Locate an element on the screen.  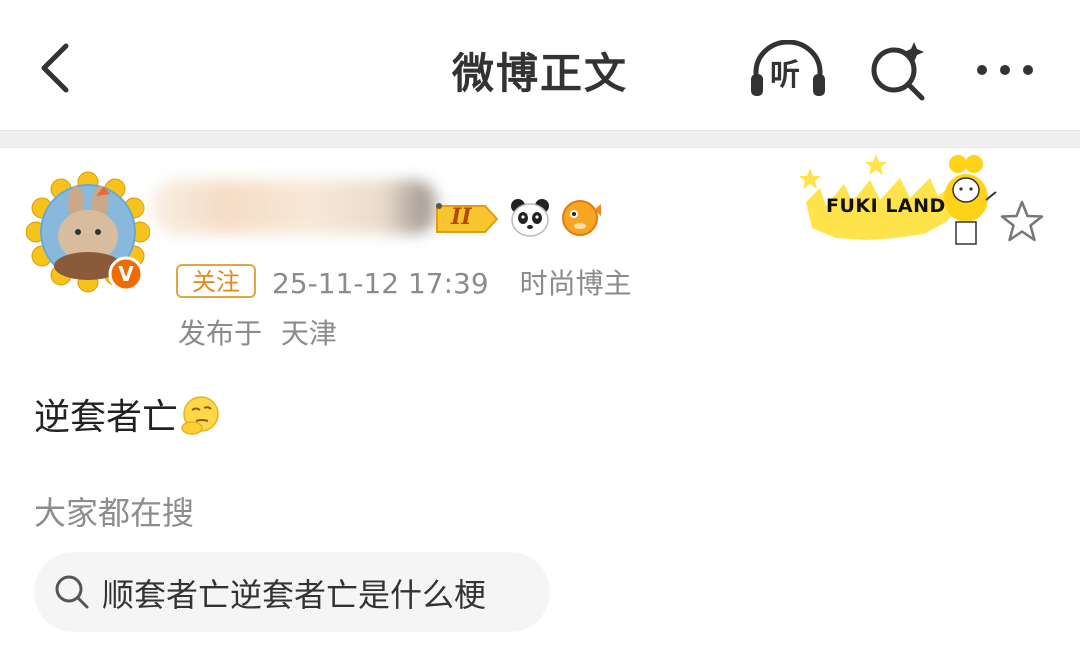
verified-badge-label: V is located at coordinates (126, 274).